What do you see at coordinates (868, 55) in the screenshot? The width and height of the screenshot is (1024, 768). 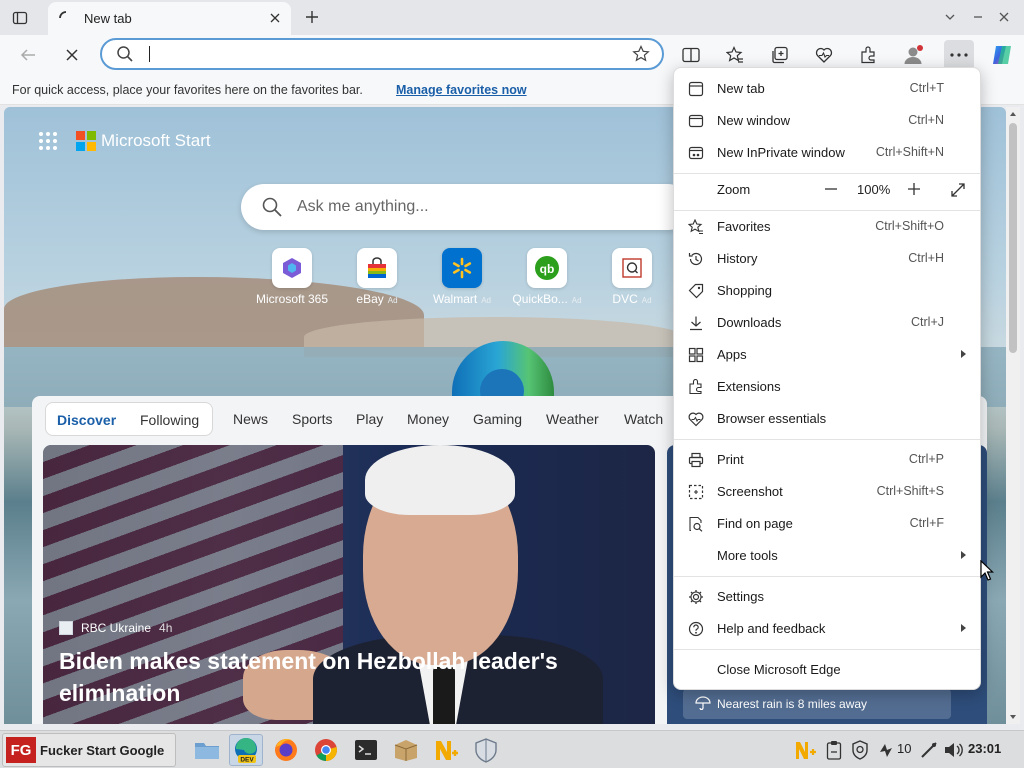 I see `extensions-button` at bounding box center [868, 55].